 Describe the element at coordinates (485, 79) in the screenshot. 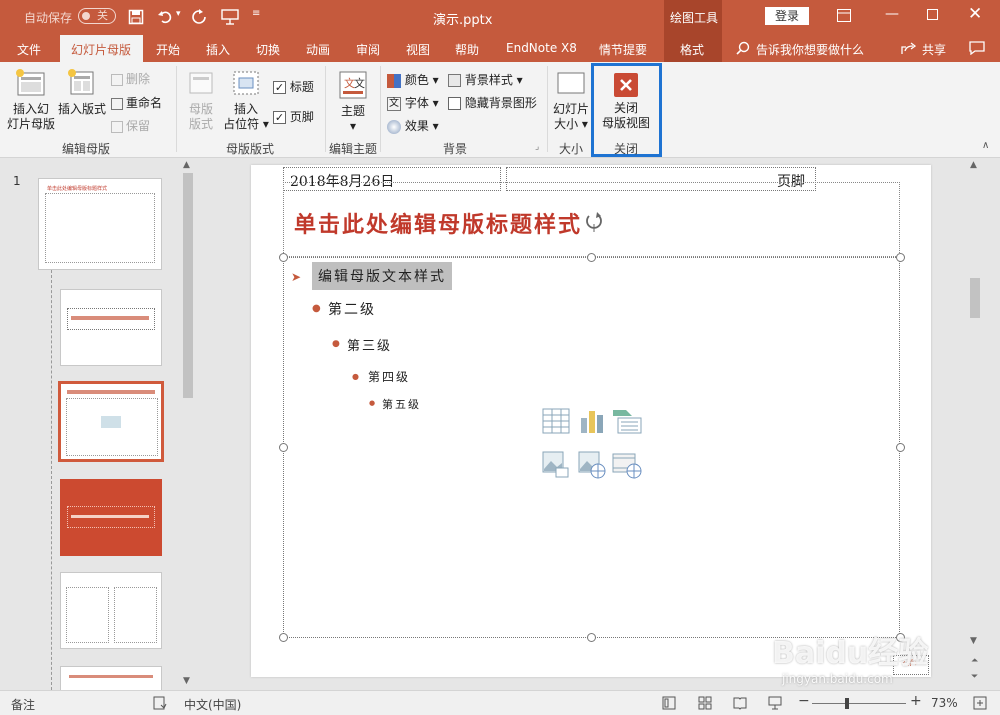

I see `background-styles-button: 背景样式 ▾` at that location.